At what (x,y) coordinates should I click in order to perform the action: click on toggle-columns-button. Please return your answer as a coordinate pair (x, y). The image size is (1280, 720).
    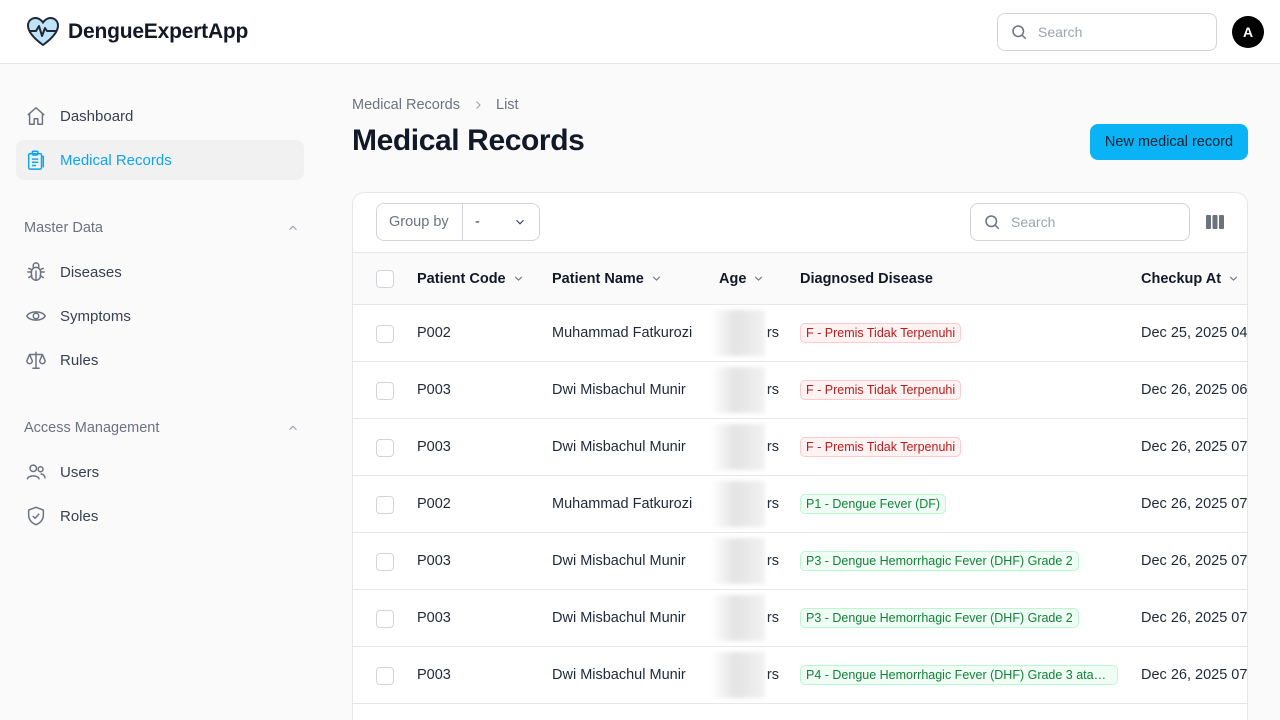
    Looking at the image, I should click on (1215, 222).